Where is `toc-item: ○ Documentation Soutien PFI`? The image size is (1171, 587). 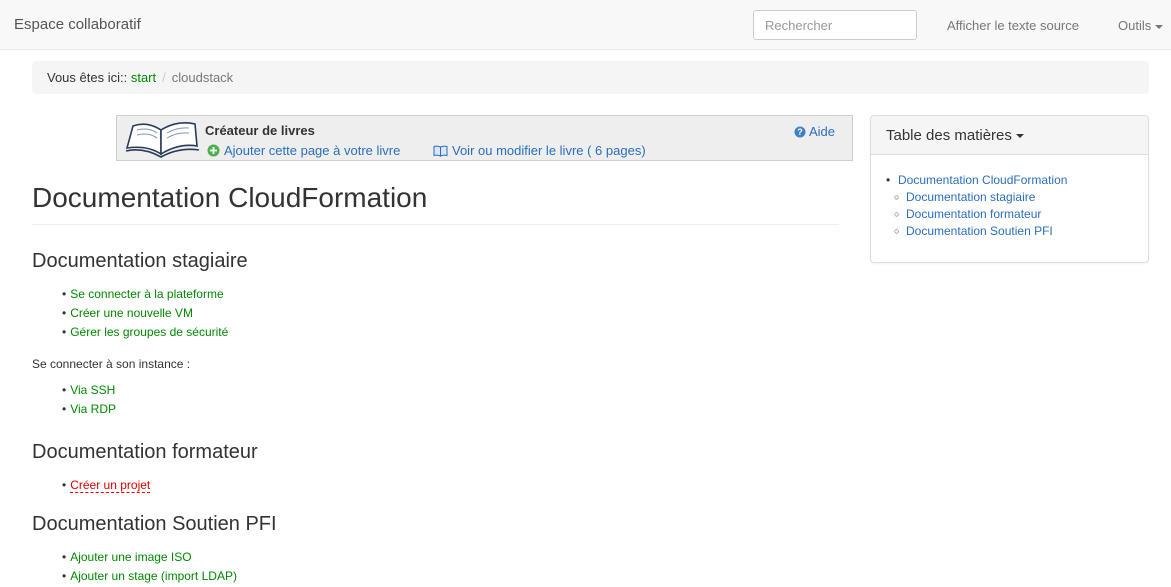 toc-item: ○ Documentation Soutien PFI is located at coordinates (976, 231).